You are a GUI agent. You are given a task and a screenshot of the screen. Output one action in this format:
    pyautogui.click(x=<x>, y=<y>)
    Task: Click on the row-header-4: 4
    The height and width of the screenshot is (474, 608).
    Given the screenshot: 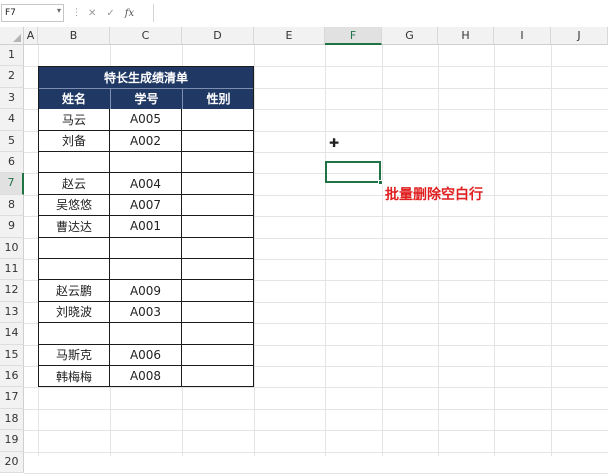 What is the action you would take?
    pyautogui.click(x=12, y=120)
    